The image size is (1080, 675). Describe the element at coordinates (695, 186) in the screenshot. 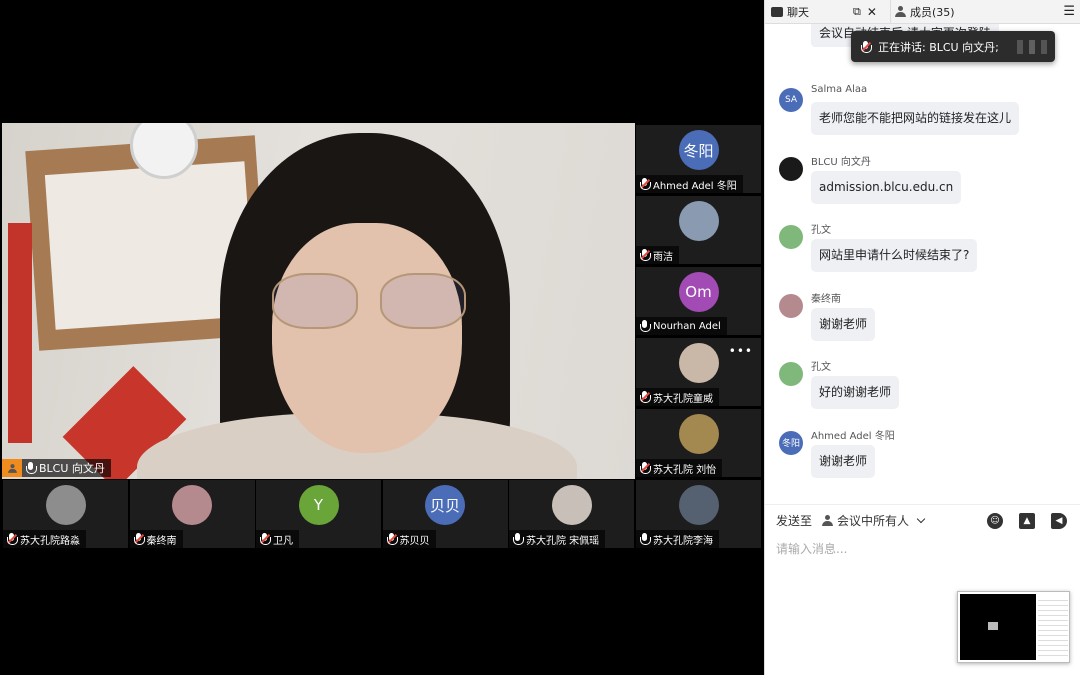

I see `participant-name: Ahmed Adel 冬阳` at that location.